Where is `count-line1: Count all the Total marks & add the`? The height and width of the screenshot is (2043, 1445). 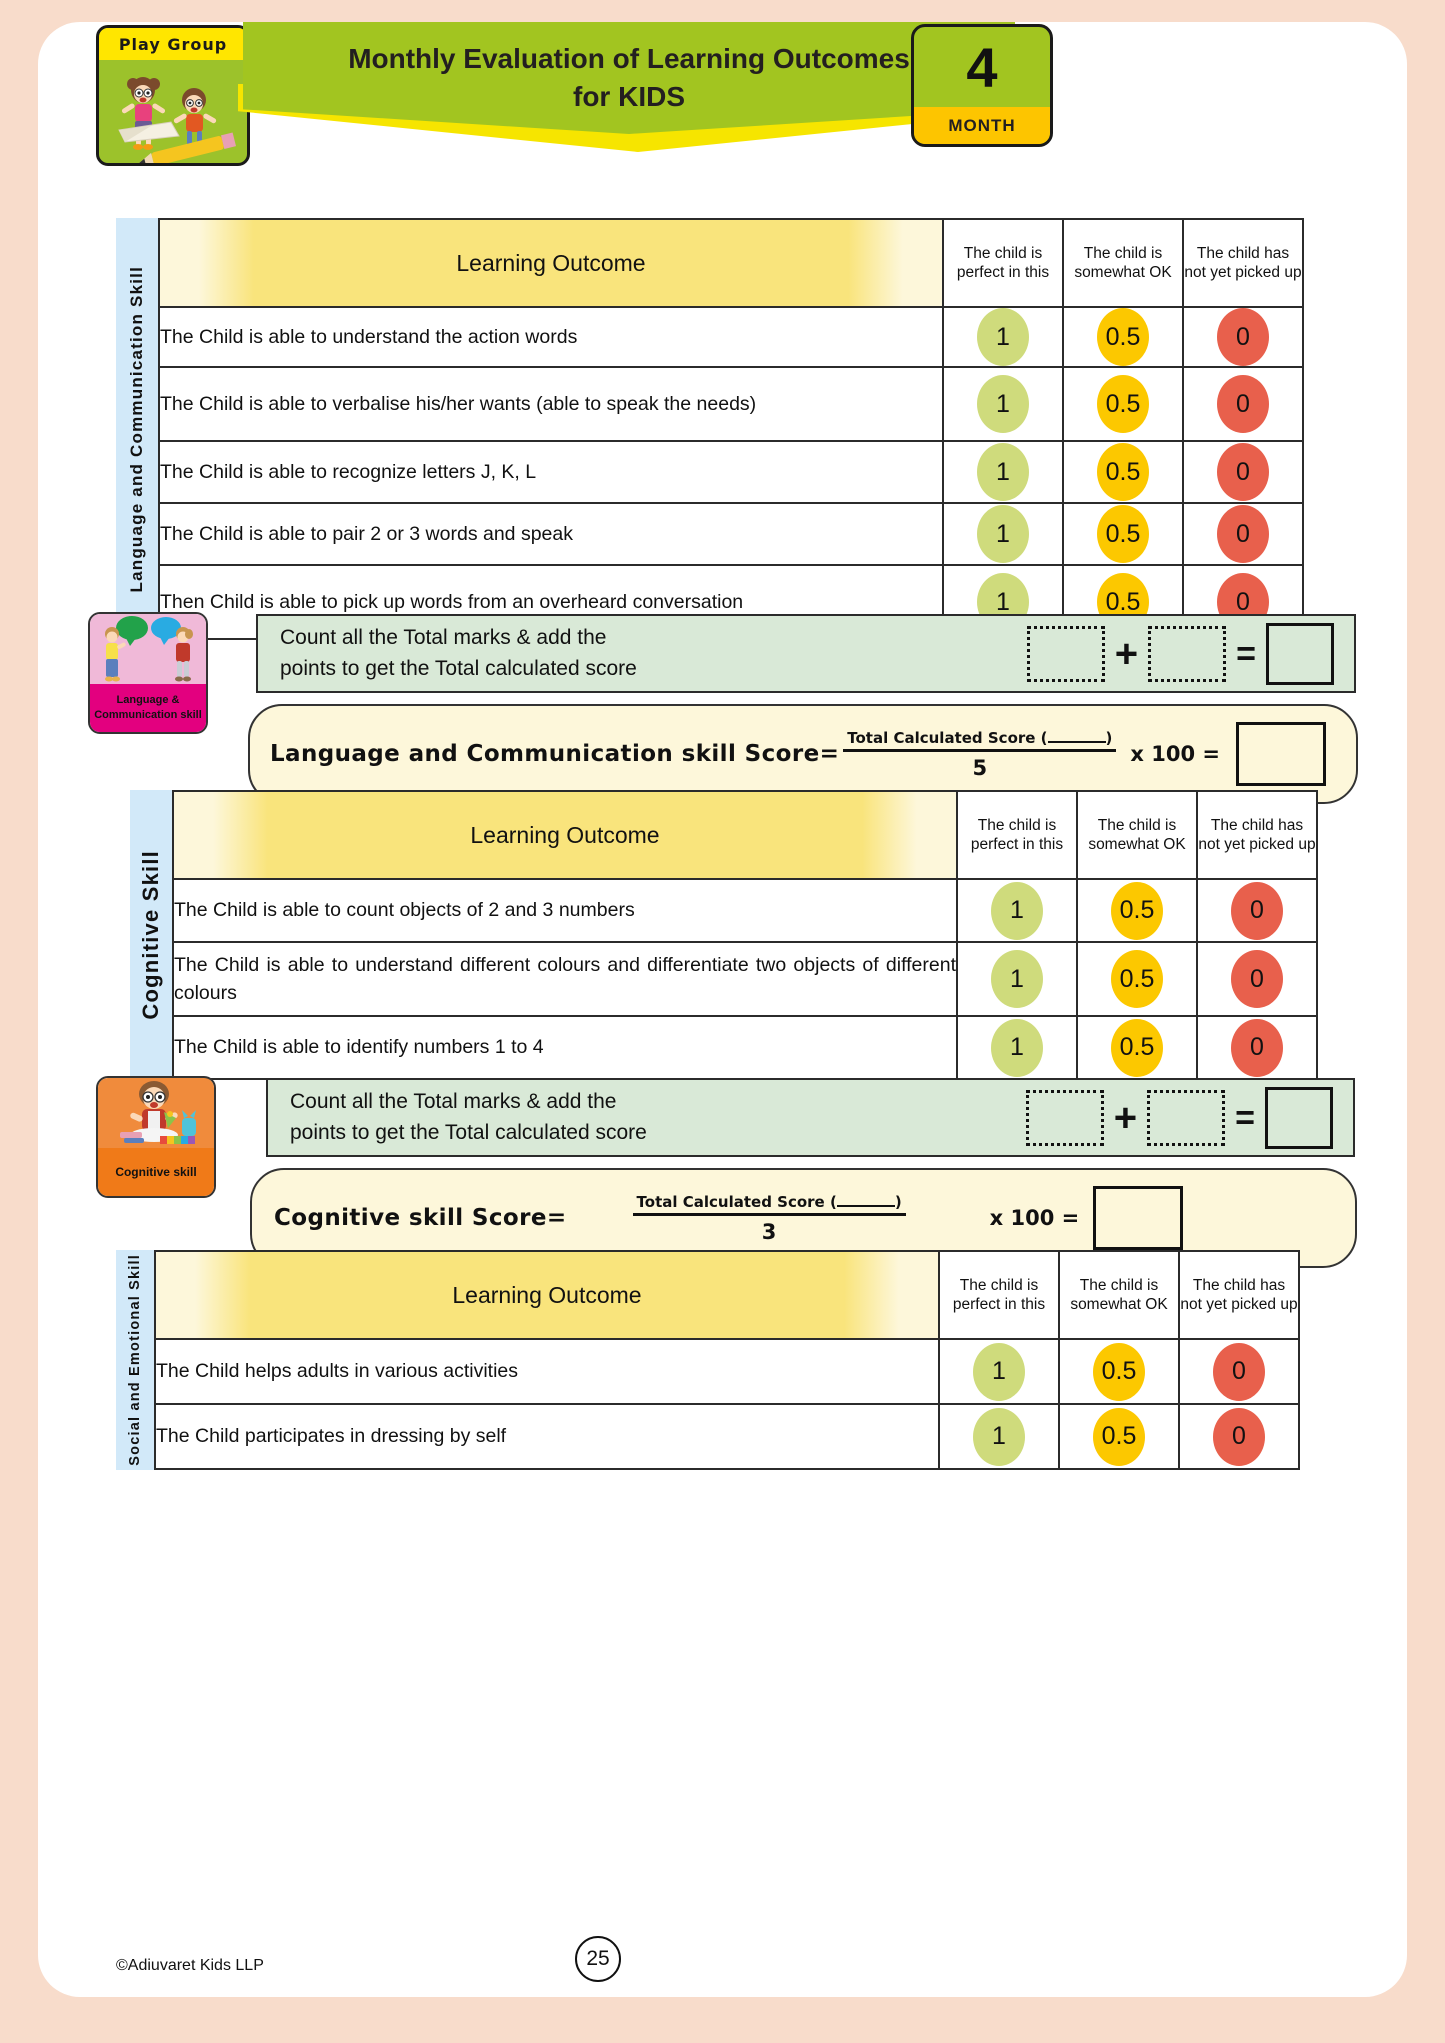
count-line1: Count all the Total marks & add the is located at coordinates (443, 638).